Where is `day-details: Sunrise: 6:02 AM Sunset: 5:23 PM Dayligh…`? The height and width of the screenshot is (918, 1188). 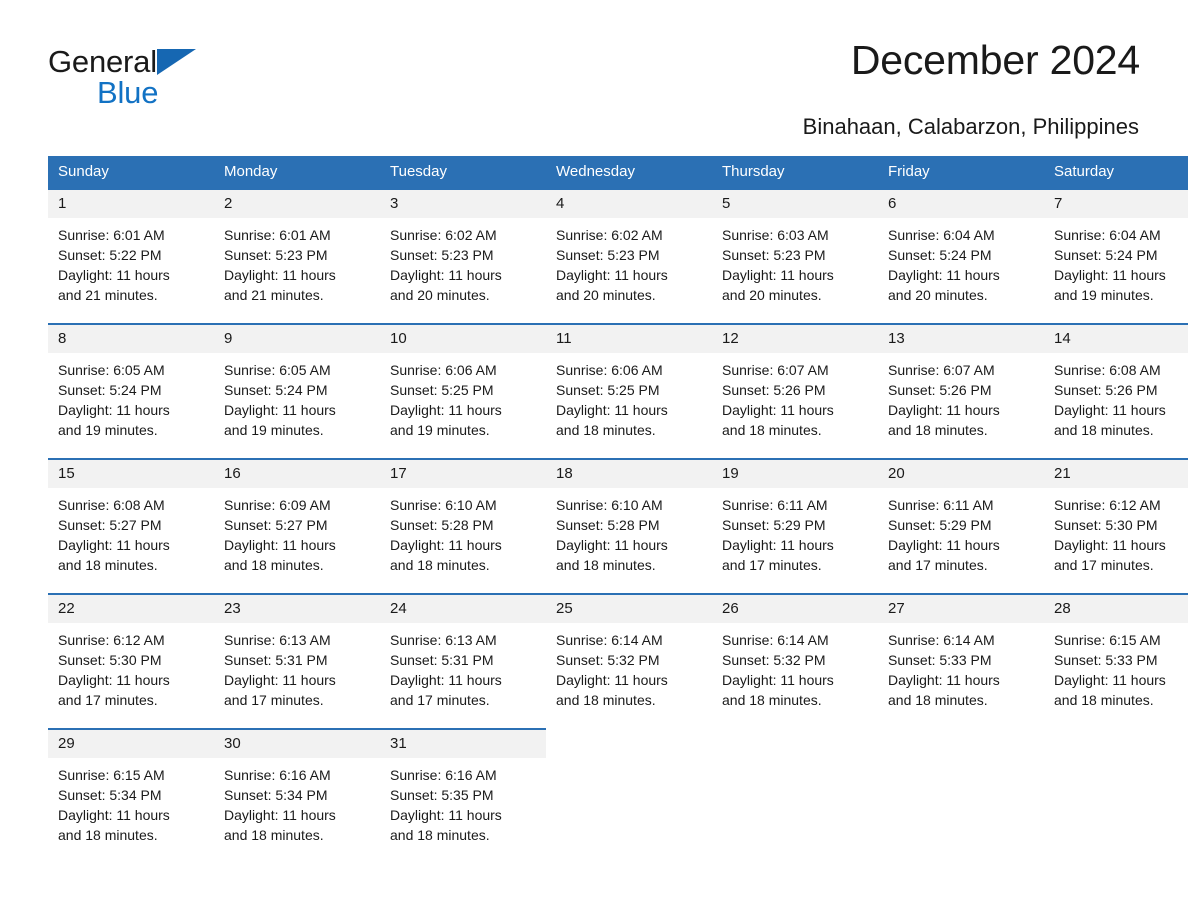 day-details: Sunrise: 6:02 AM Sunset: 5:23 PM Dayligh… is located at coordinates (629, 261).